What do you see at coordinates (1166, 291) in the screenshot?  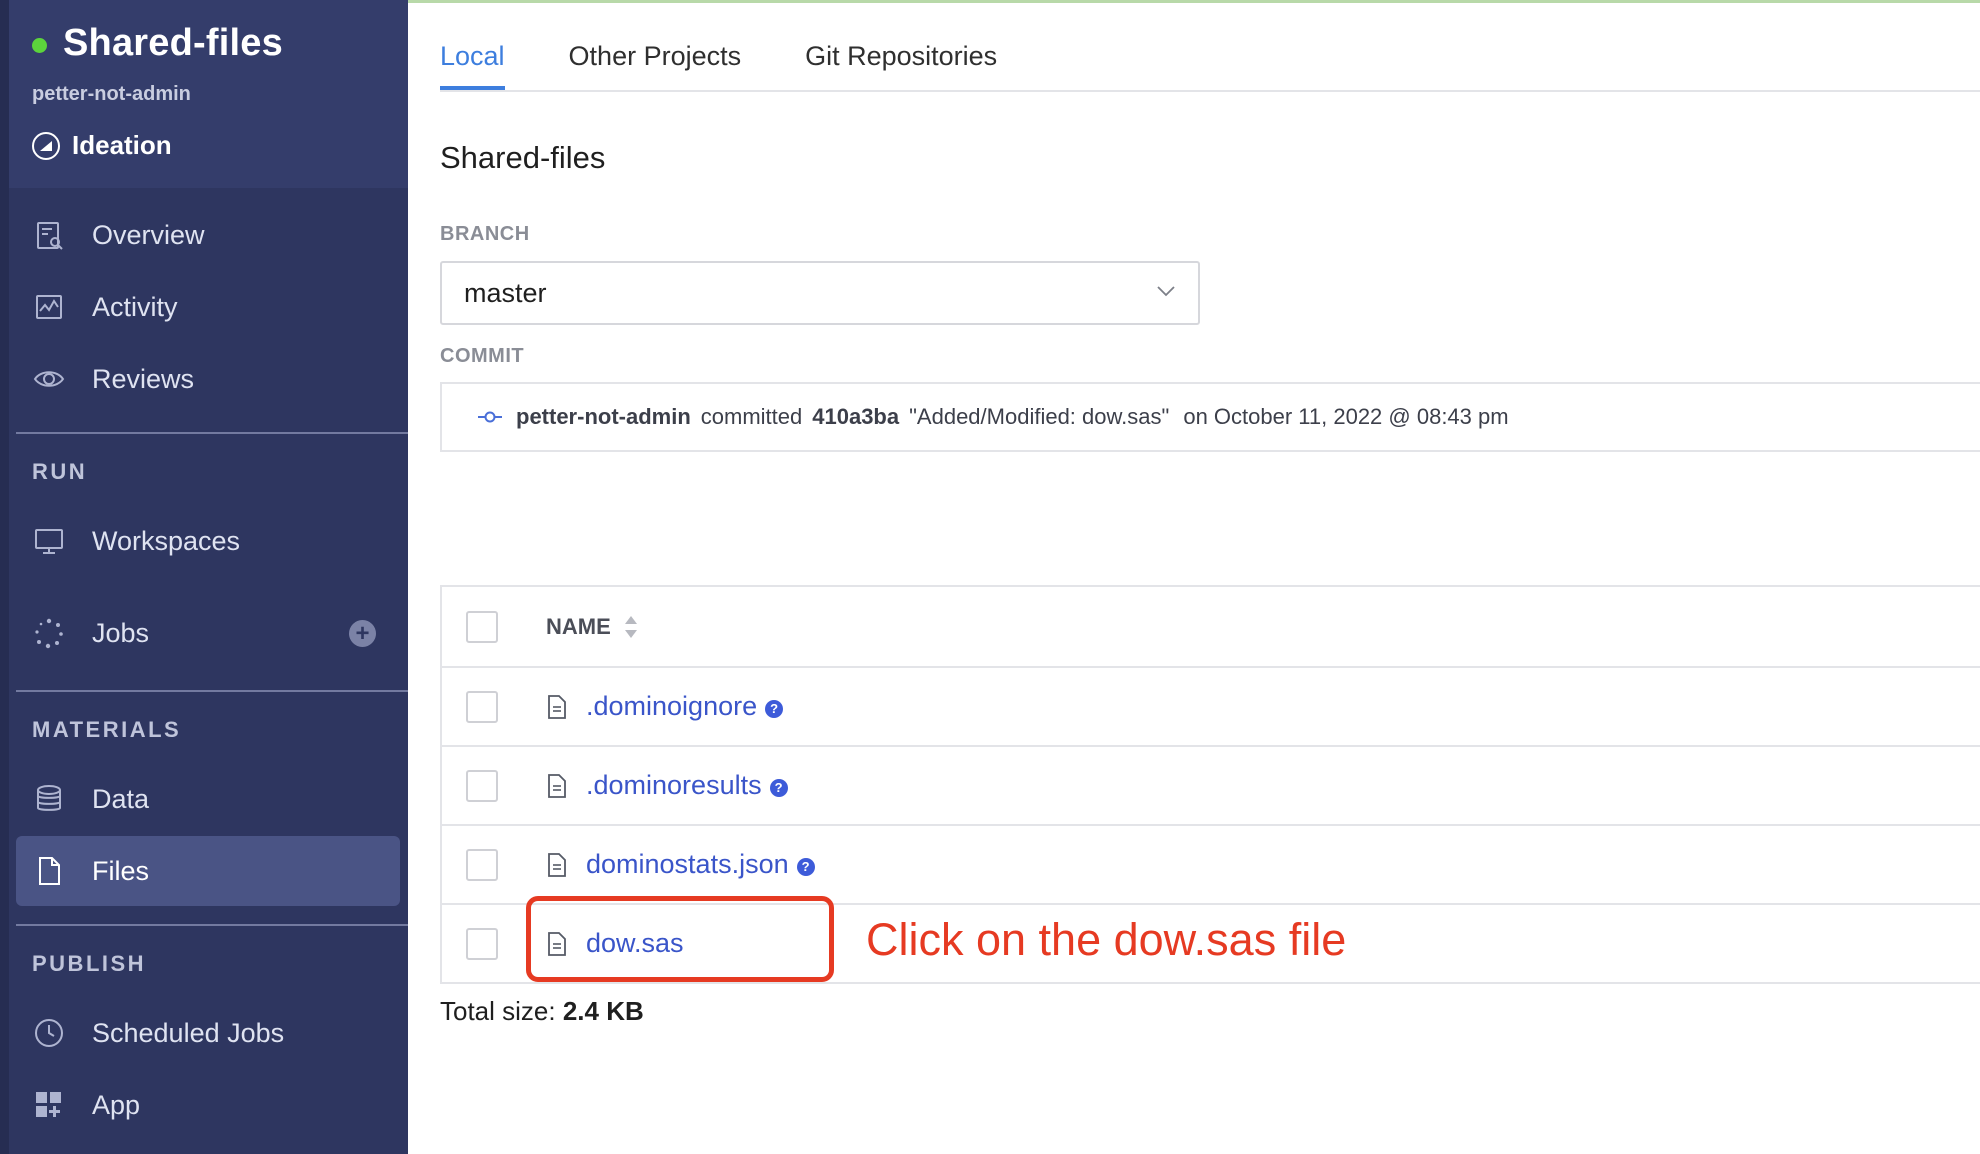 I see `chevron-down-icon` at bounding box center [1166, 291].